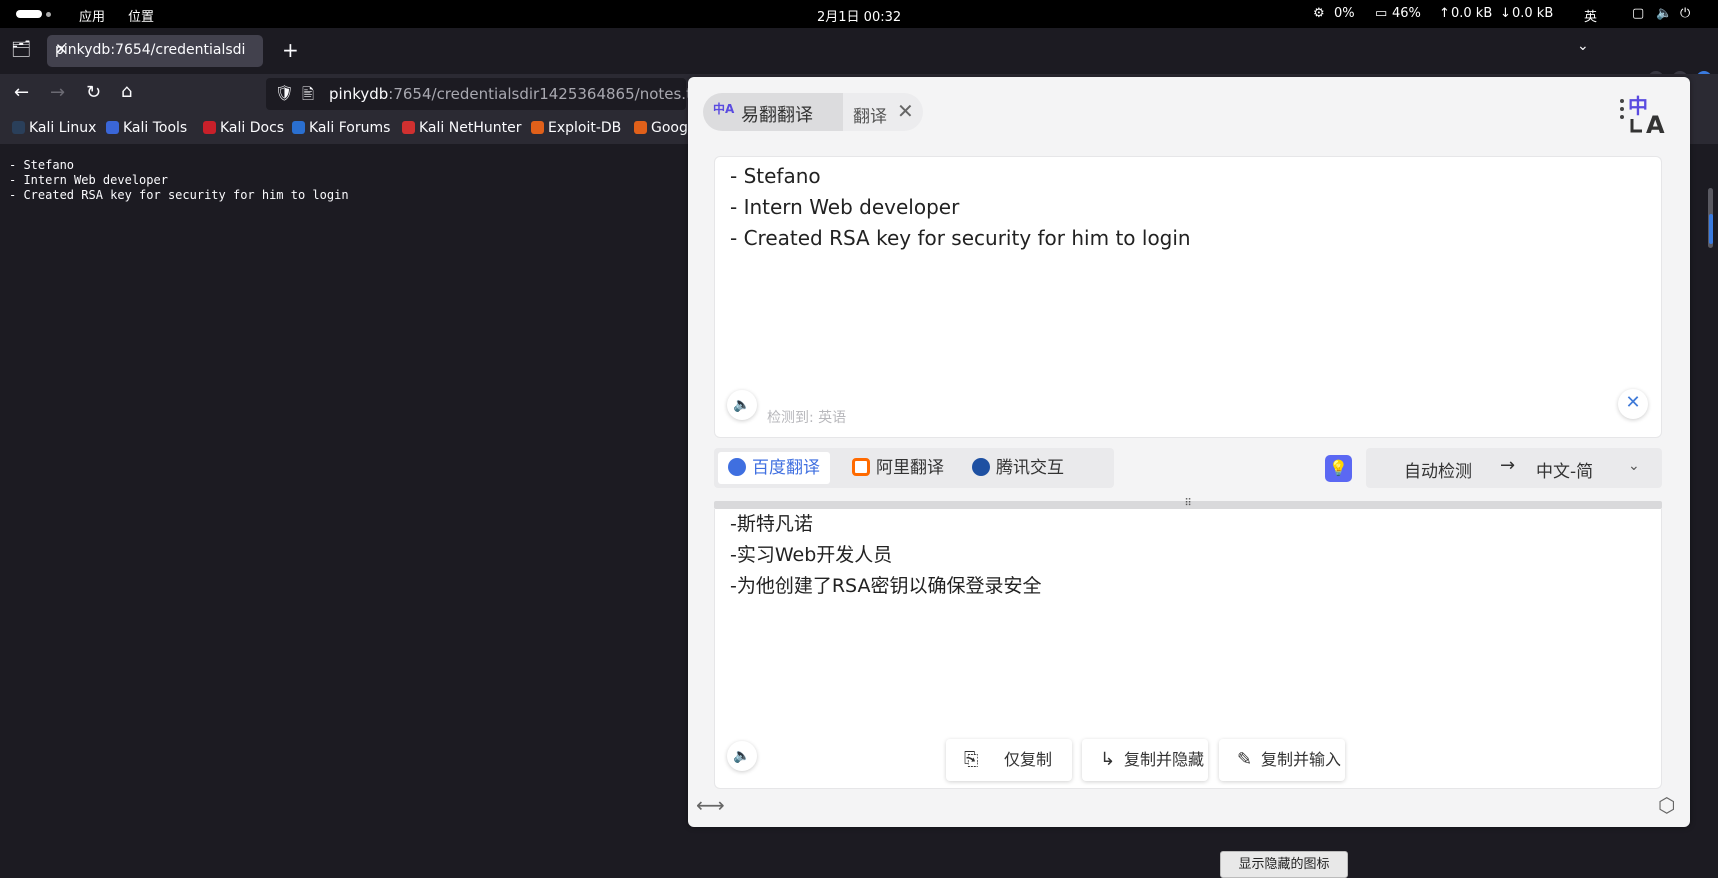 Image resolution: width=1718 pixels, height=878 pixels. Describe the element at coordinates (971, 759) in the screenshot. I see `copy-icon: ⎘` at that location.